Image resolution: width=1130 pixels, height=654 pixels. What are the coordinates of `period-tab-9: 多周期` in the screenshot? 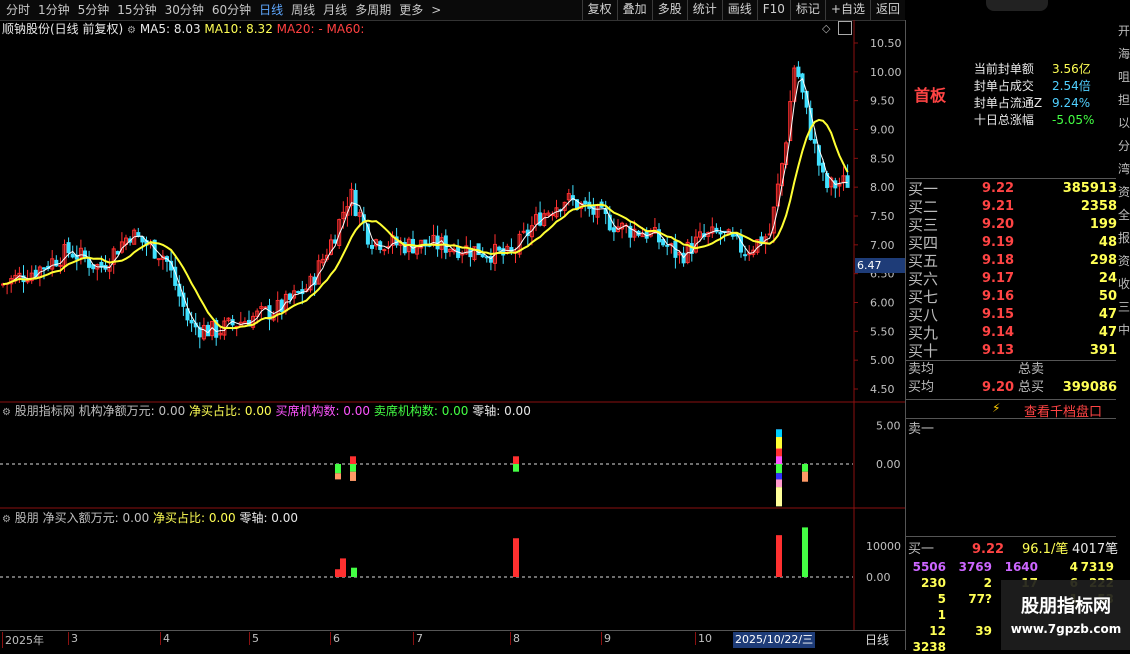 It's located at (373, 10).